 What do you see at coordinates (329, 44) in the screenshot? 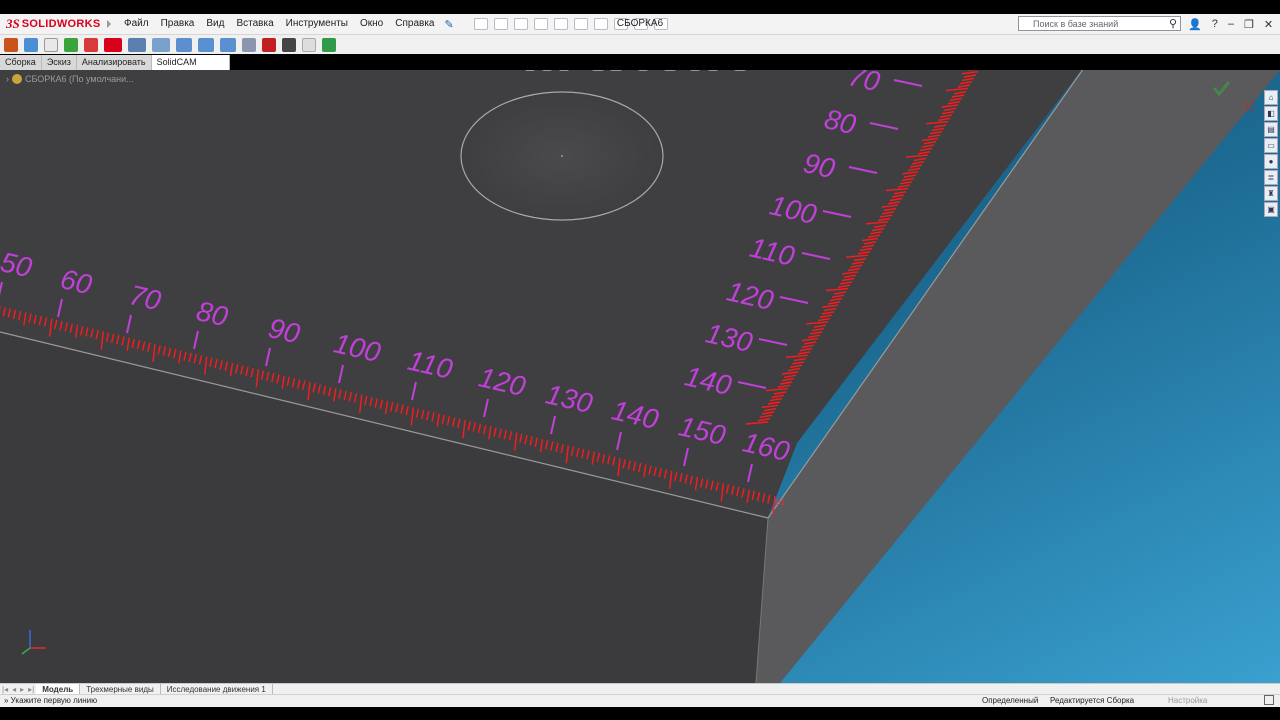
I see `table-tool-icon` at bounding box center [329, 44].